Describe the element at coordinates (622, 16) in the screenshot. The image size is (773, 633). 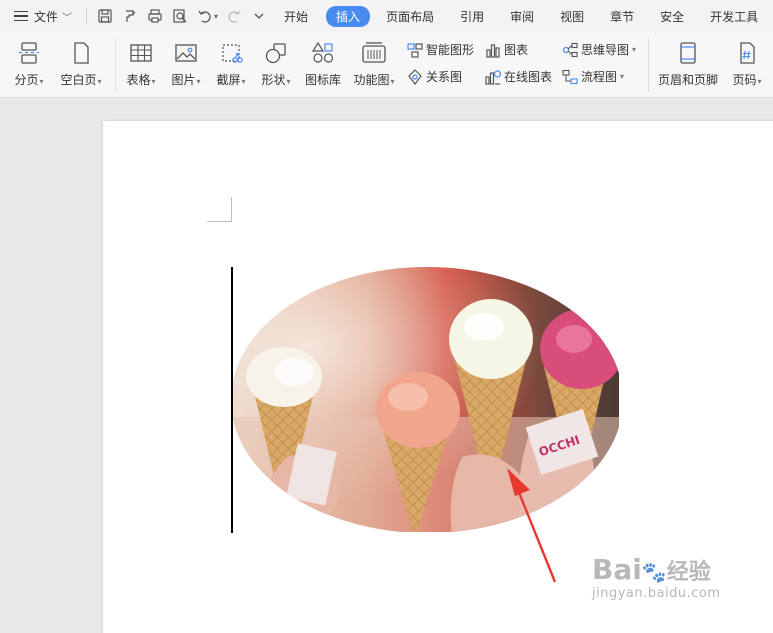
I see `tab-section: 章节` at that location.